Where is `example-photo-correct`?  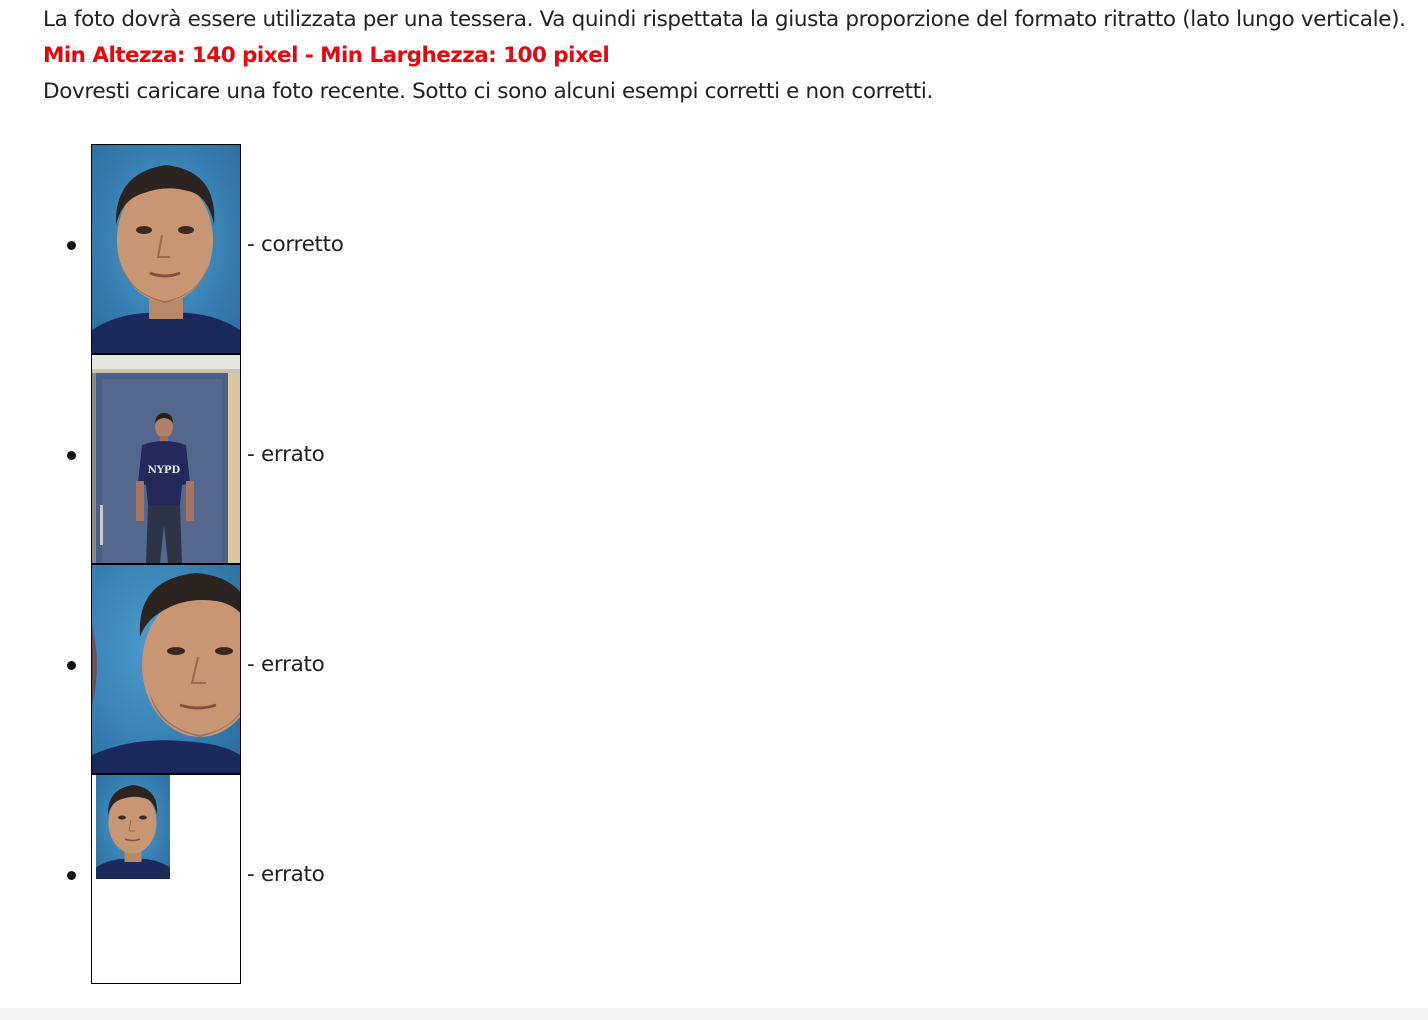 example-photo-correct is located at coordinates (166, 249).